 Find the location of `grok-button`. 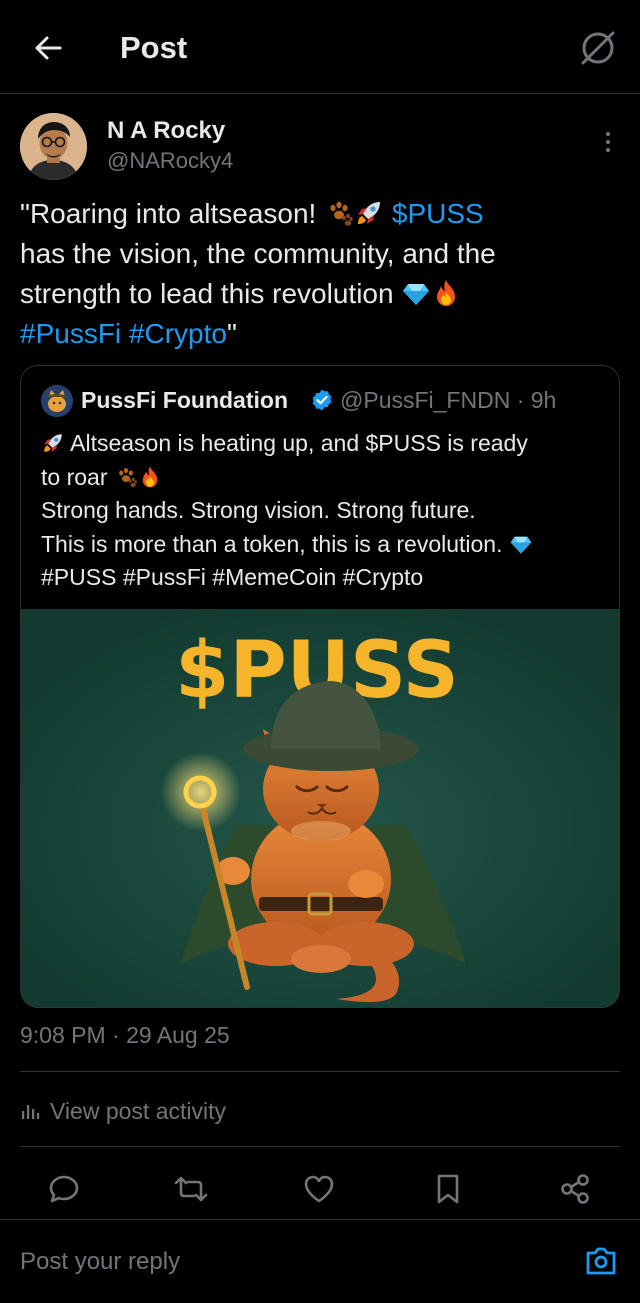

grok-button is located at coordinates (598, 48).